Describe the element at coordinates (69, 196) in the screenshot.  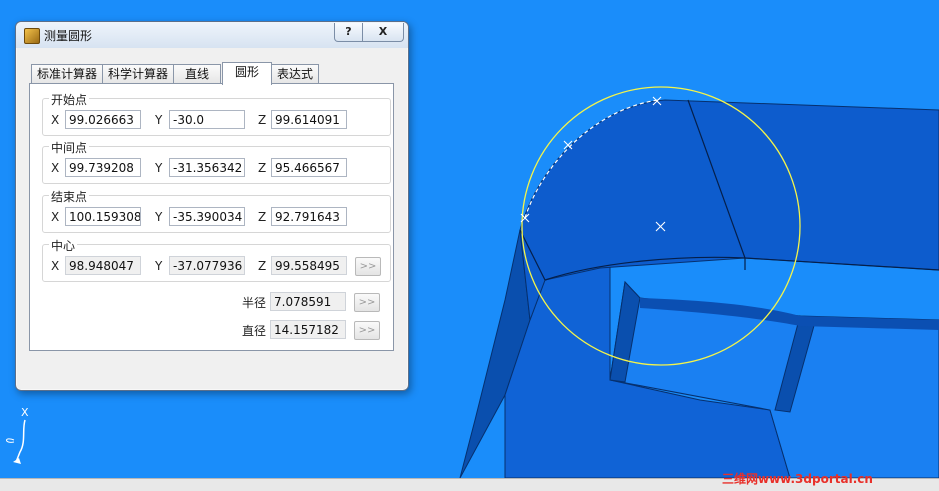
I see `end-point-label: 结束点` at that location.